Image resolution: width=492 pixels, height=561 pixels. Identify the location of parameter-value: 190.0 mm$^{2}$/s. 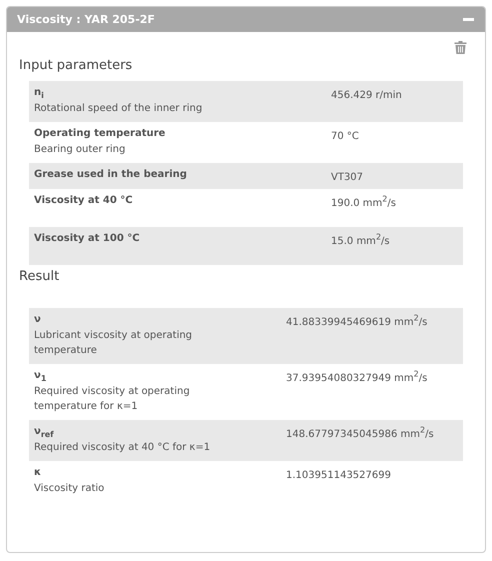
(364, 202).